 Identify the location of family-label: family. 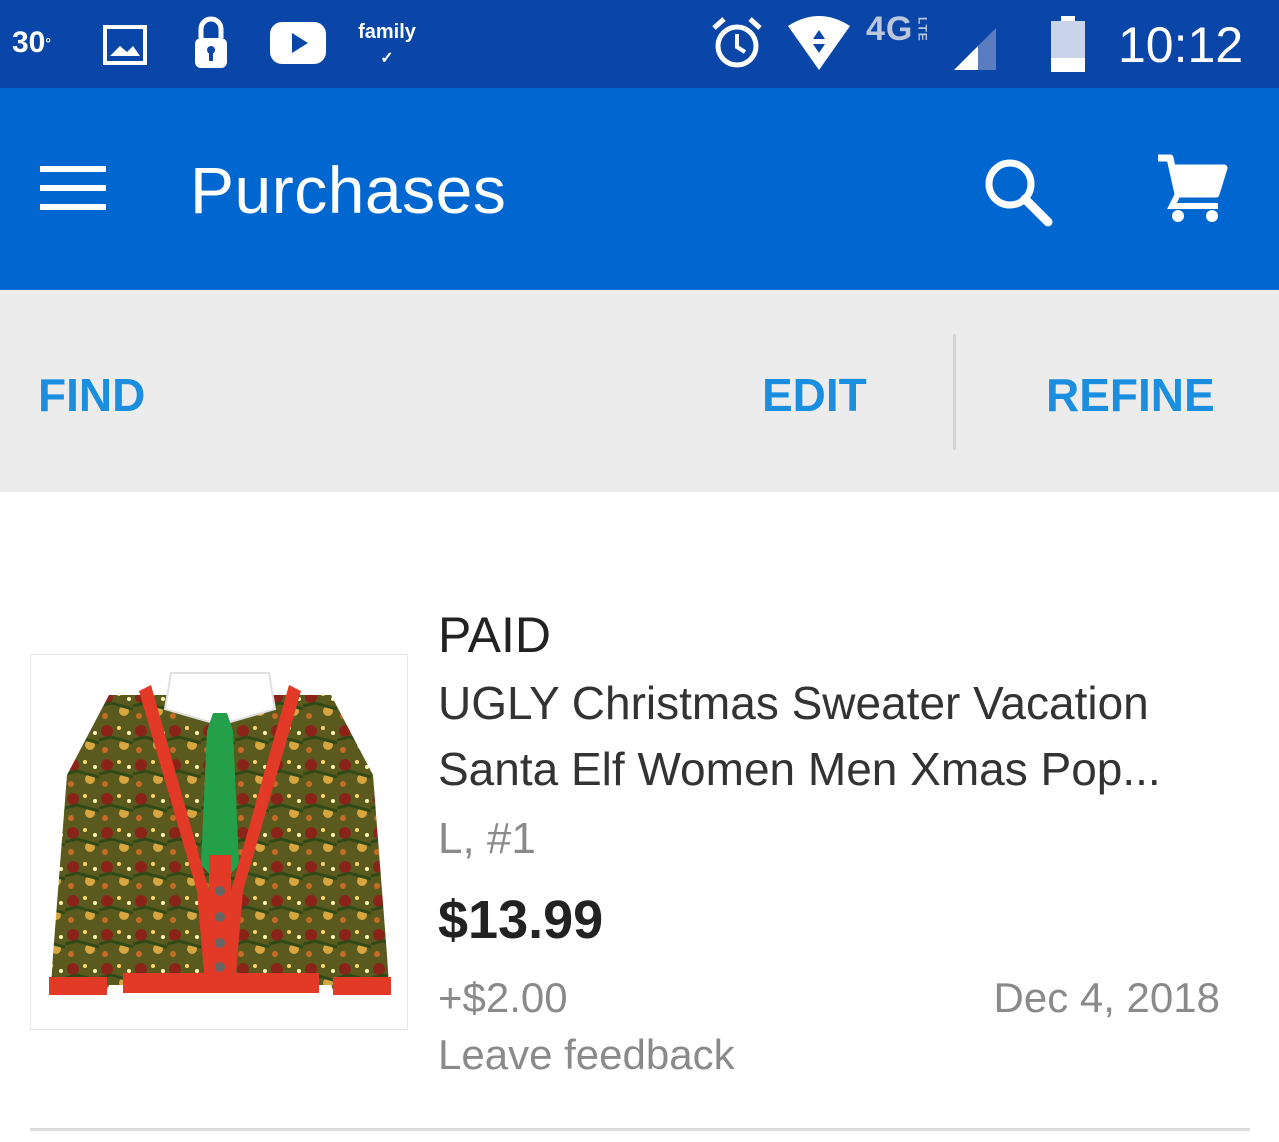
(387, 31).